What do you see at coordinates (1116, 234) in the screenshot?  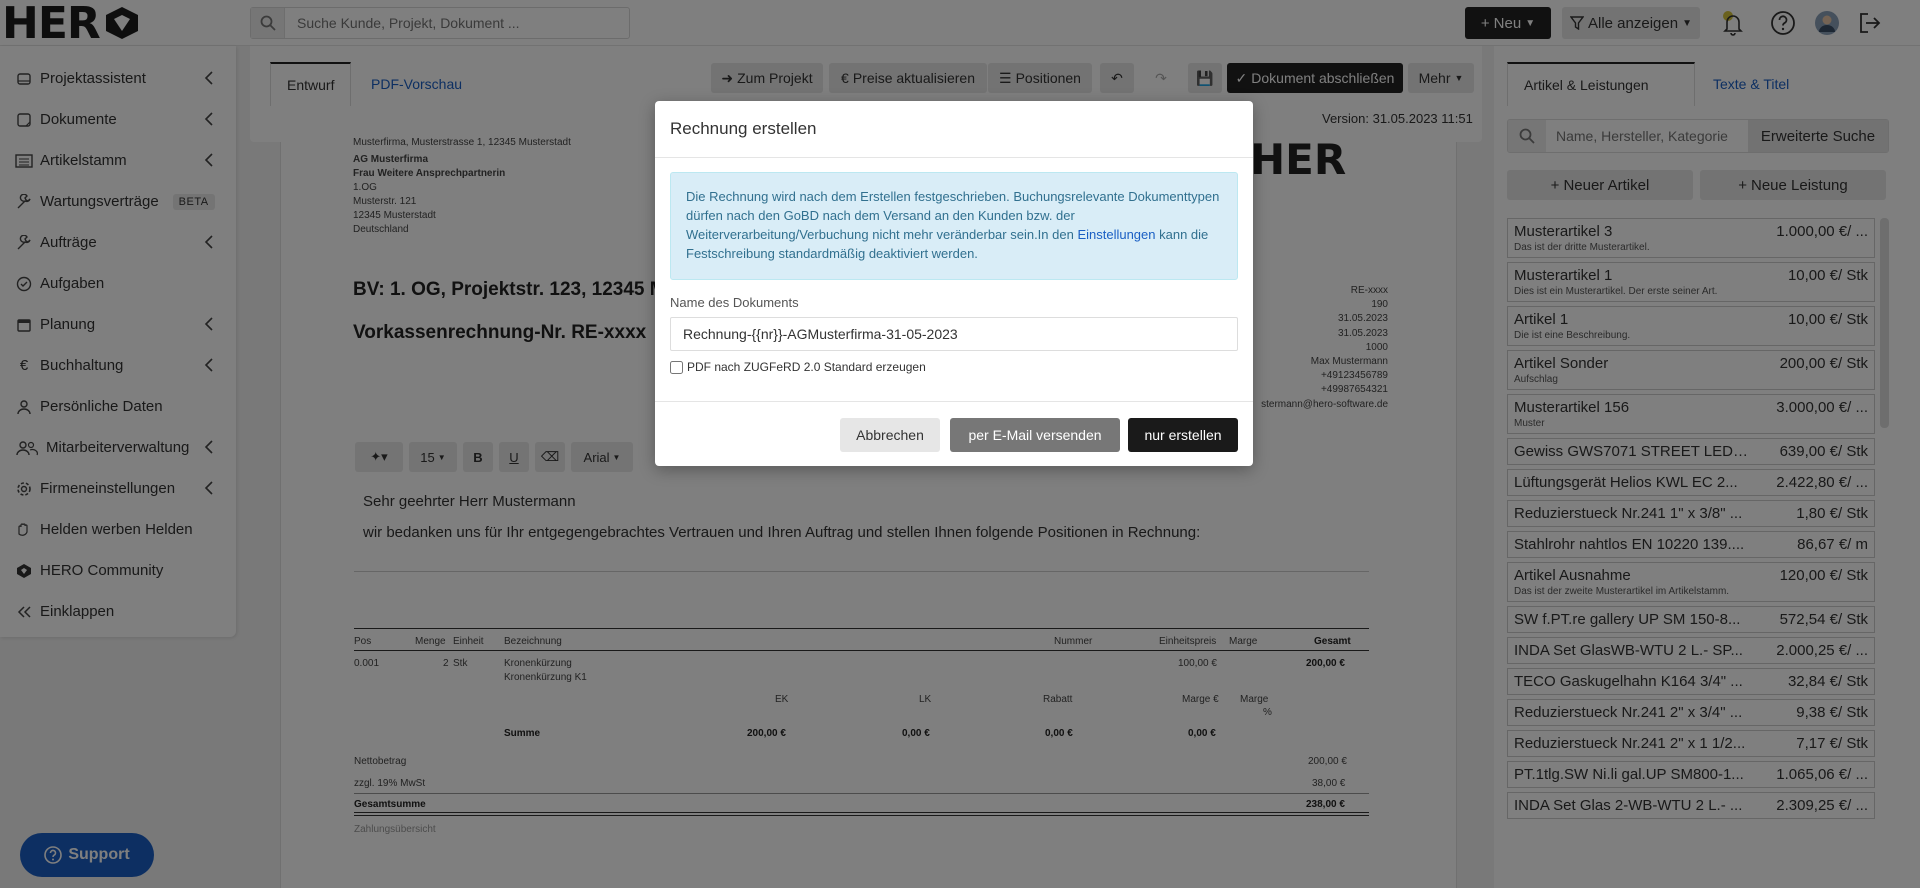 I see `settings-link: Einstellungen` at bounding box center [1116, 234].